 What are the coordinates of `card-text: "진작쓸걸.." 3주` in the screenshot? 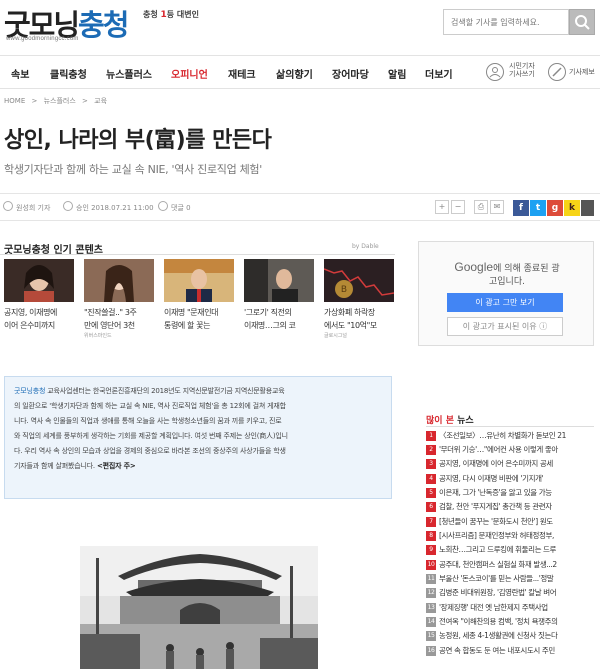 It's located at (110, 312).